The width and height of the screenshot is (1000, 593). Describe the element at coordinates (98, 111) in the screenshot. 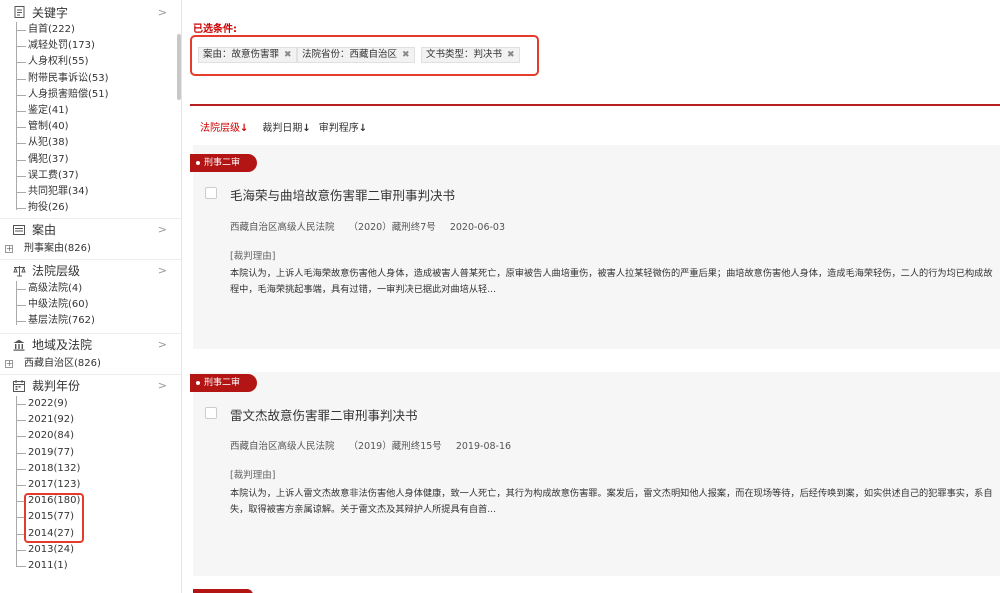

I see `keyword-item: 鉴定(41)` at that location.